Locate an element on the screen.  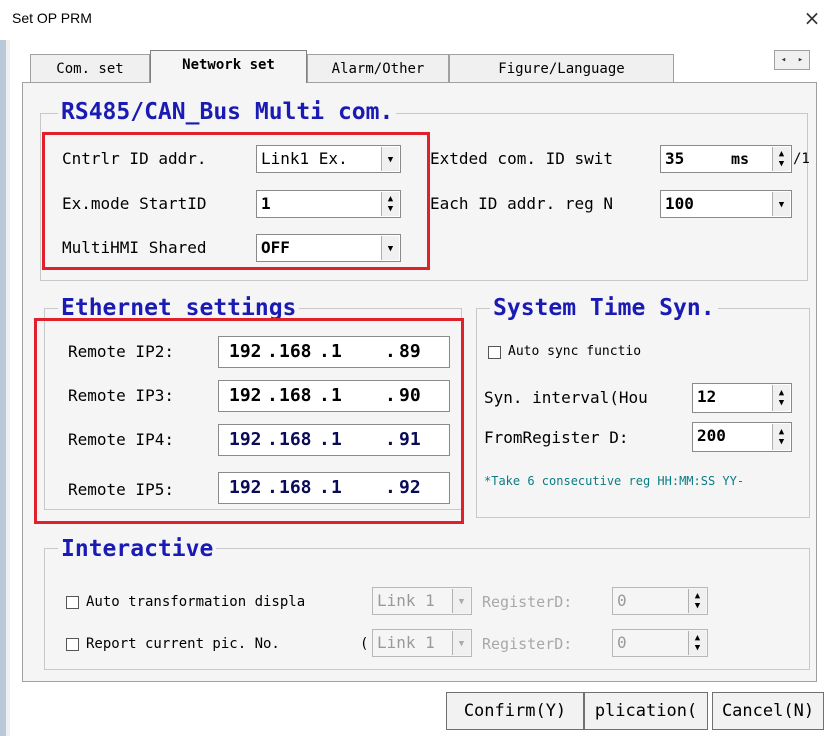
highlight-box-ethernet is located at coordinates (249, 421).